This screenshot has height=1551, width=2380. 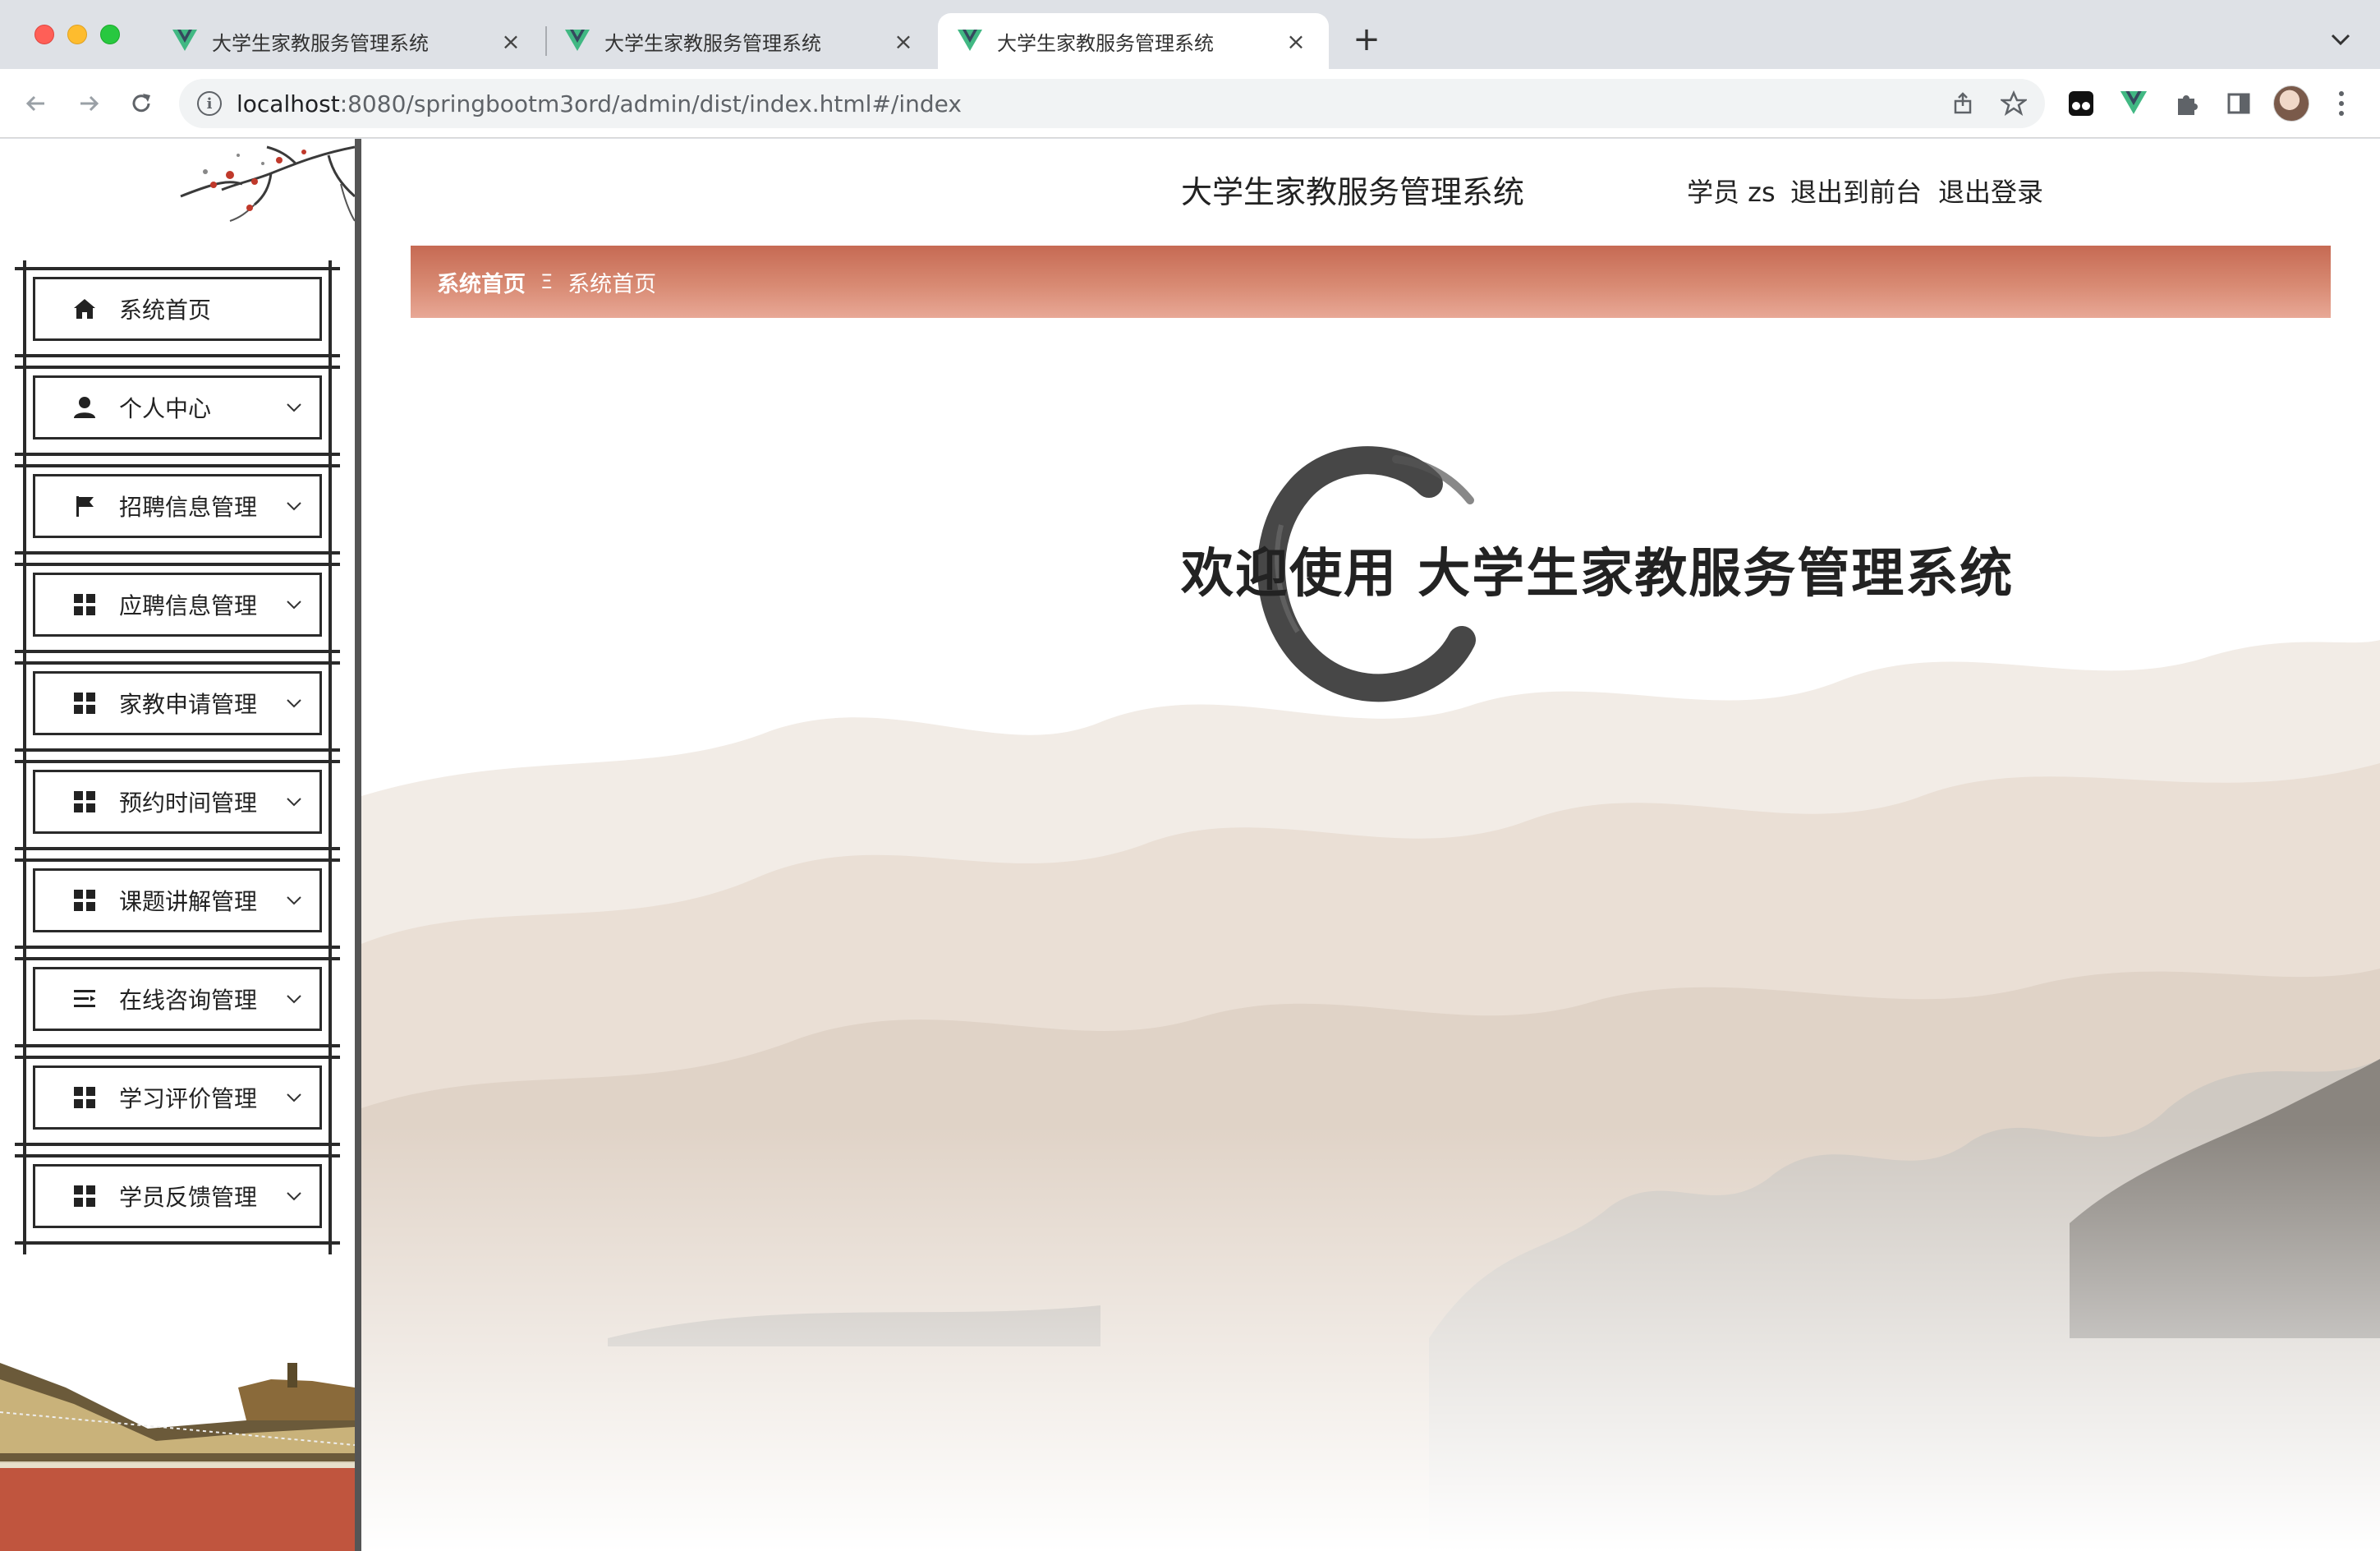 I want to click on forward-arrow-icon, so click(x=89, y=103).